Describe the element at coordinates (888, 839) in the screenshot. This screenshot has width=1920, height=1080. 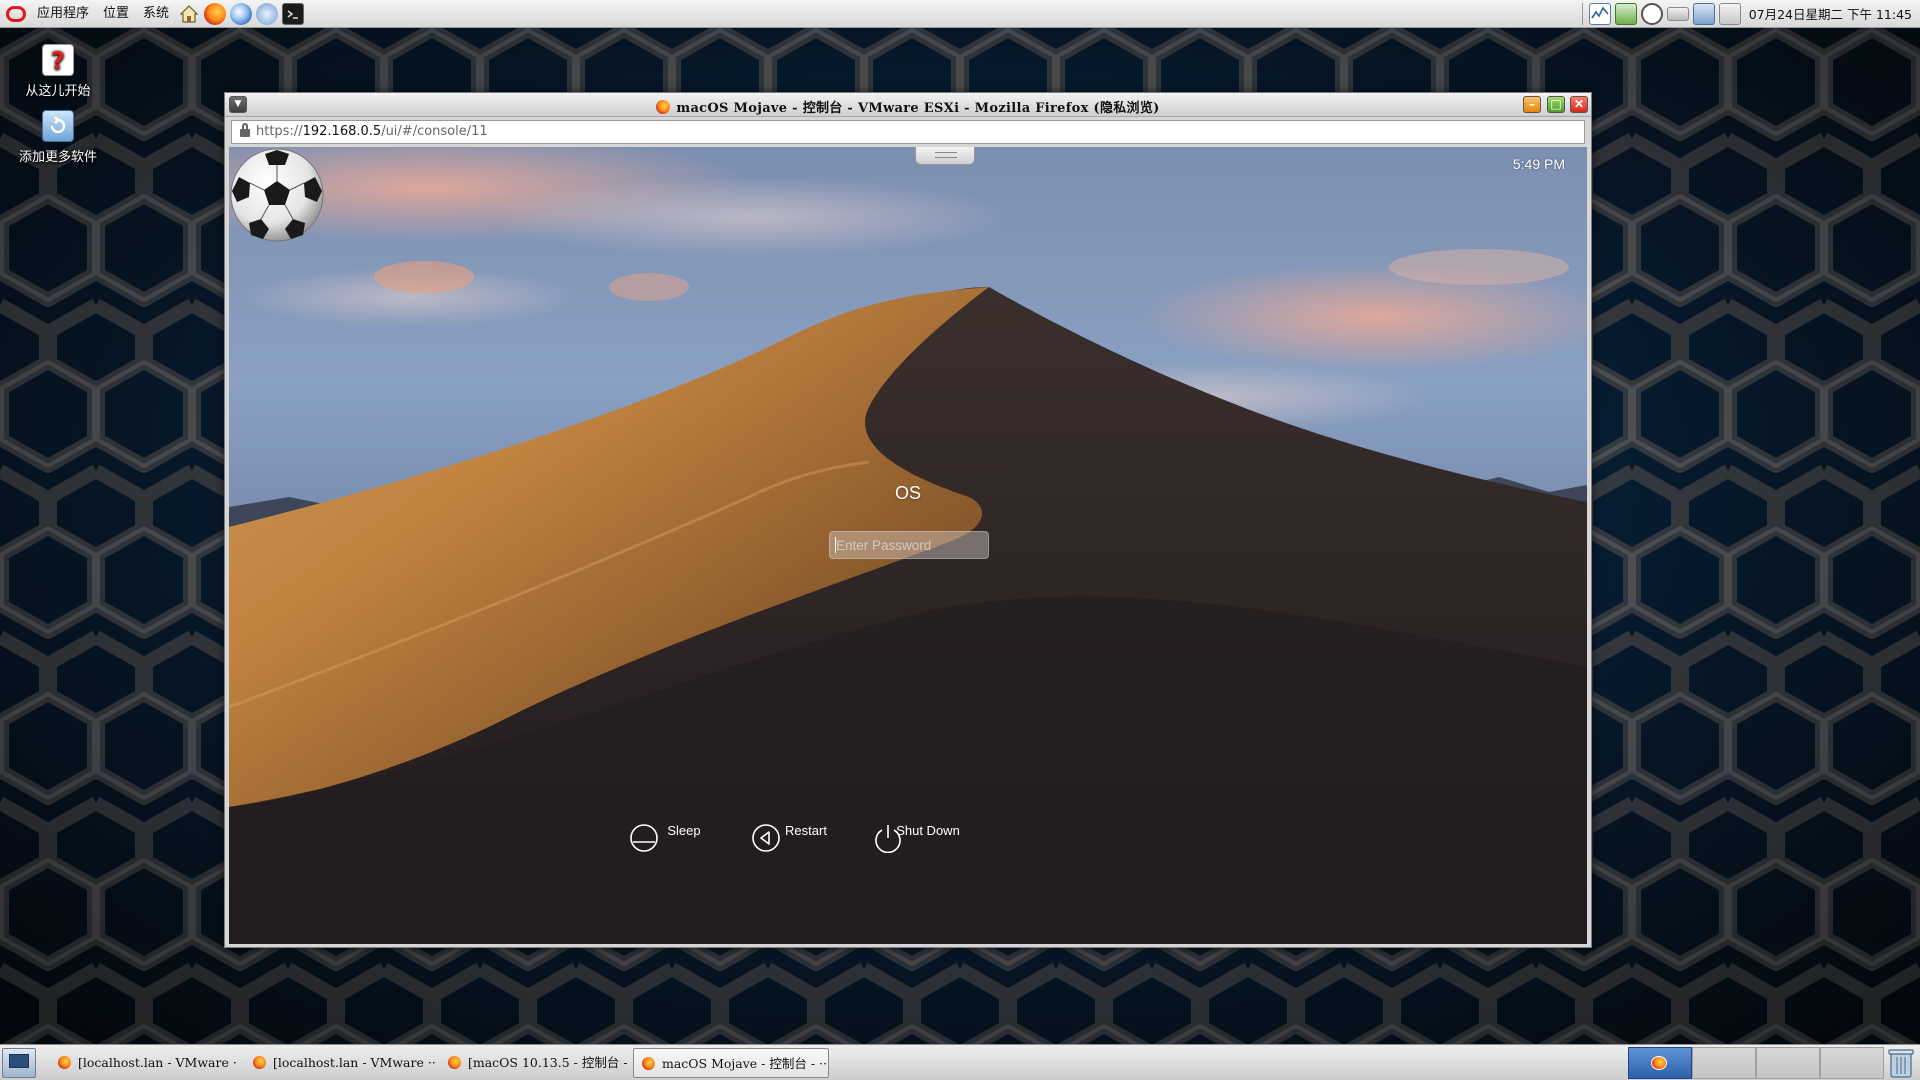
I see `shutdown-icon` at that location.